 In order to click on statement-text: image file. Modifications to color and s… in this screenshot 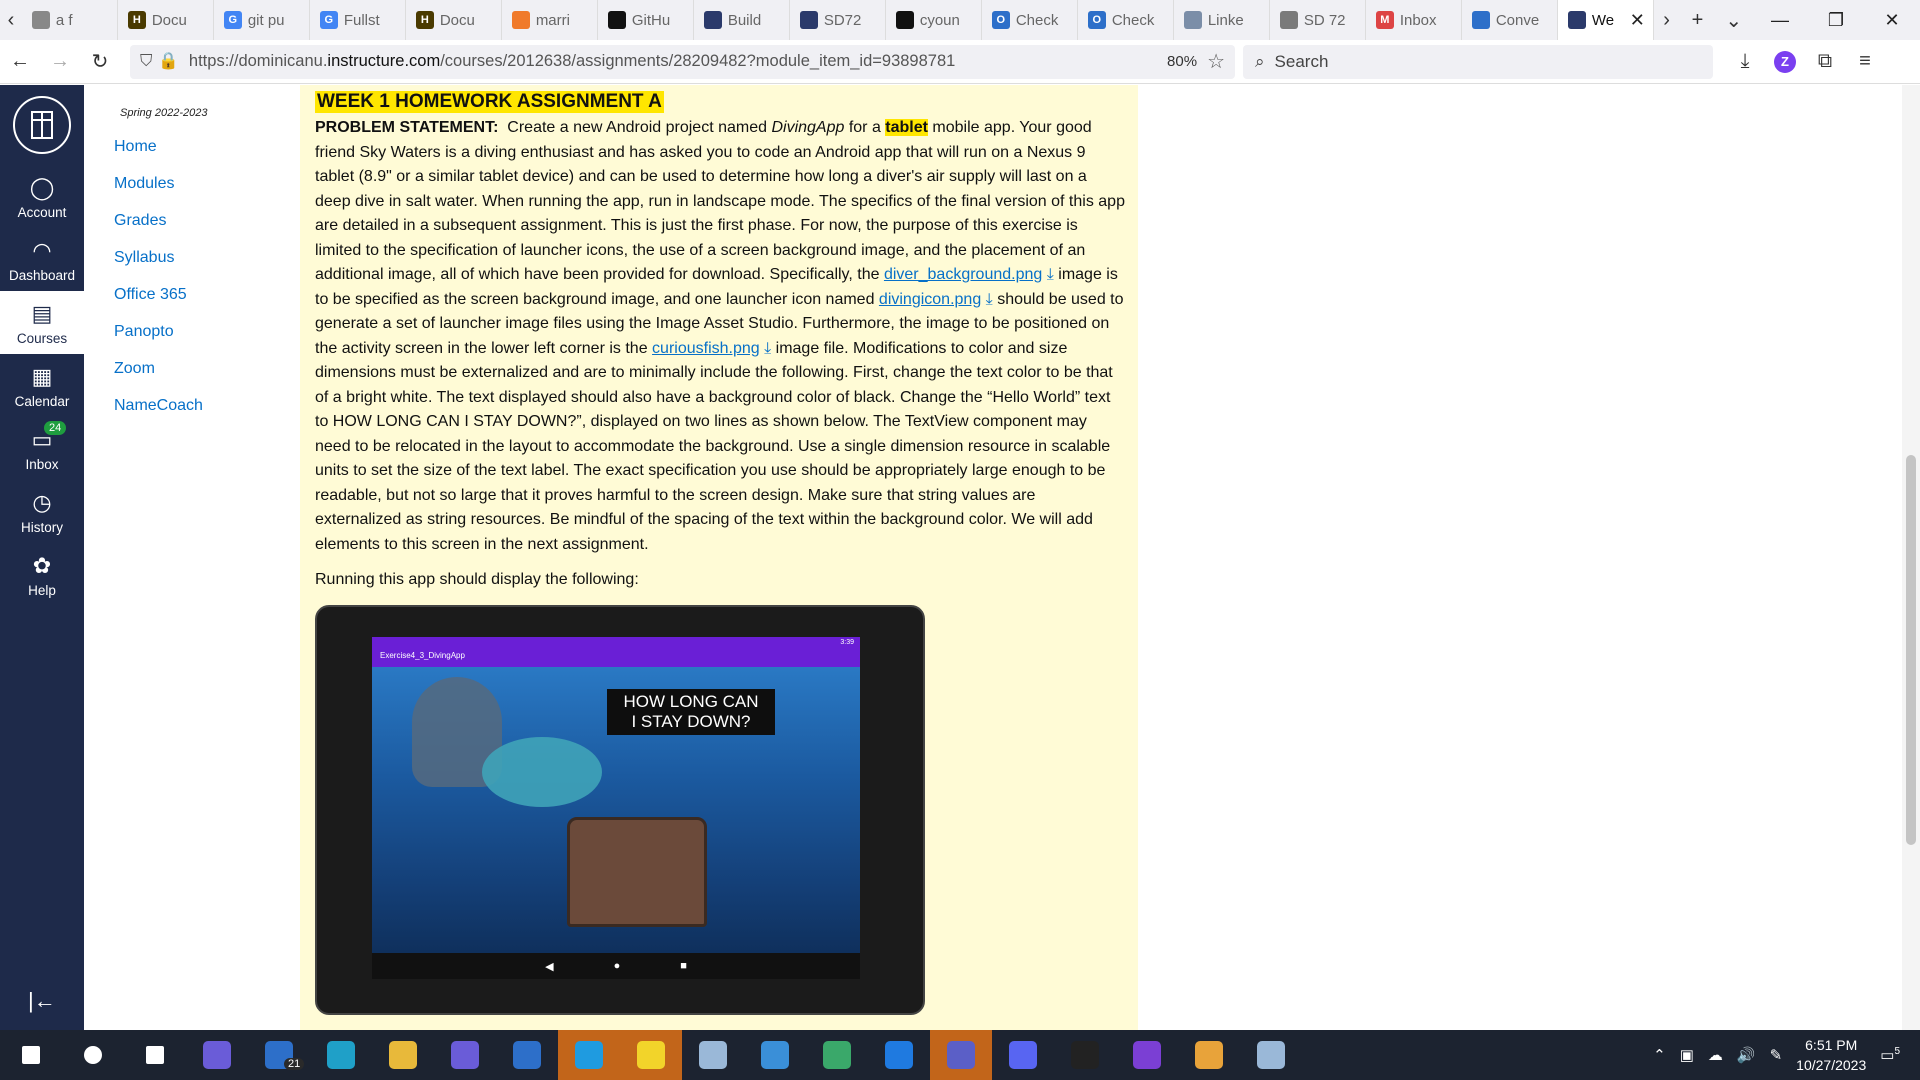, I will do `click(714, 446)`.